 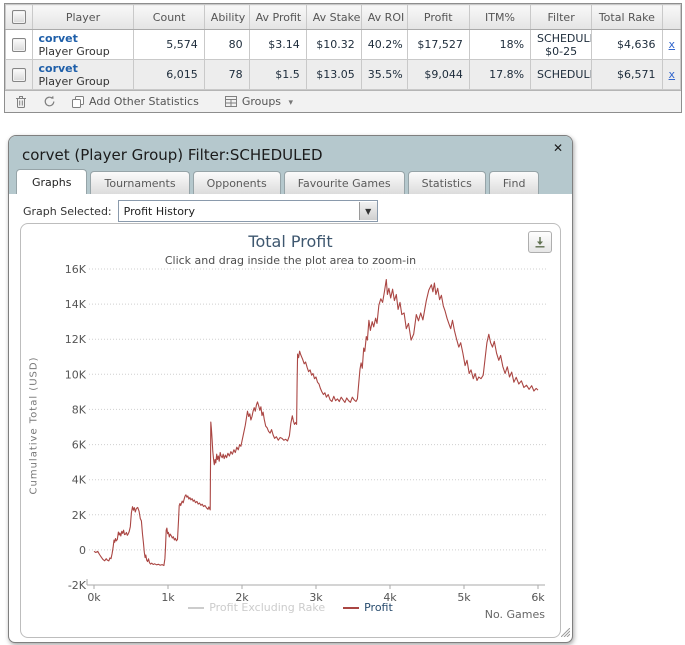 What do you see at coordinates (230, 101) in the screenshot?
I see `groups-grid-icon` at bounding box center [230, 101].